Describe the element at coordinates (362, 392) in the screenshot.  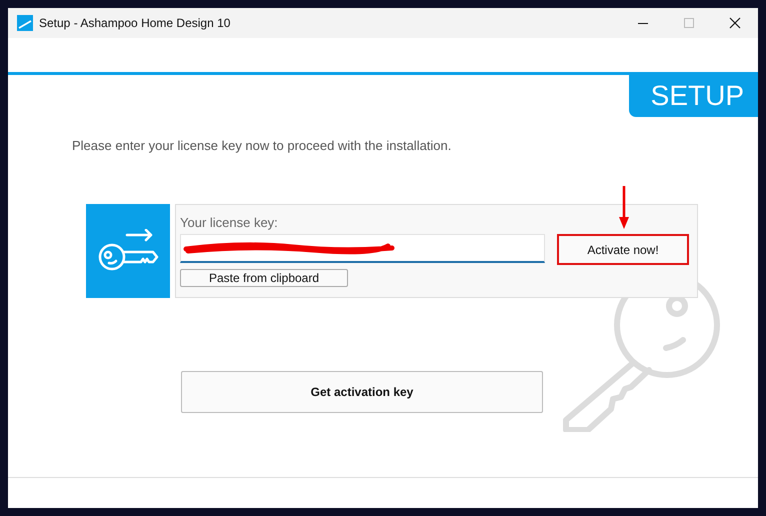
I see `get-activation-key-button: Get activation key` at that location.